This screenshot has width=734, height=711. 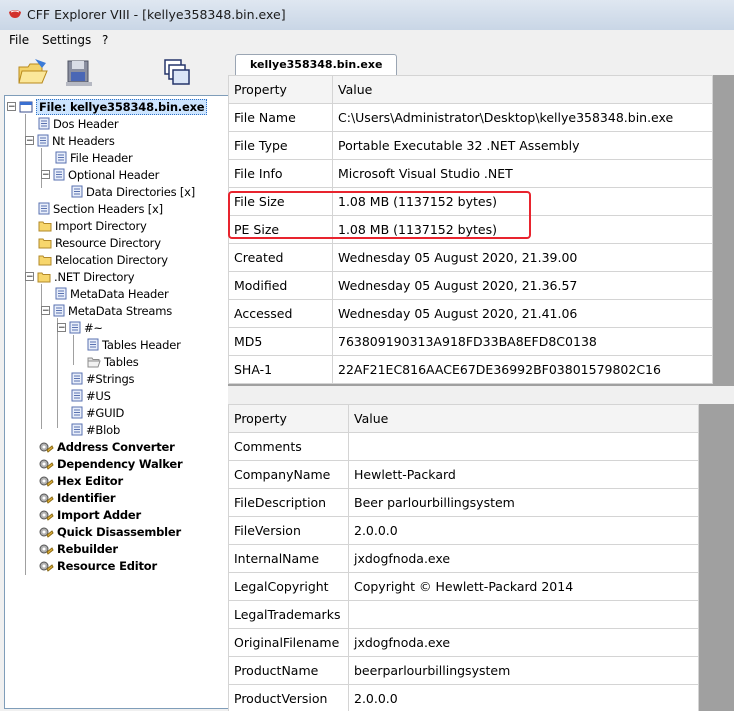 I want to click on value-cell: 22AF21EC816AACE67DE36992BF03801579802C16, so click(x=522, y=369).